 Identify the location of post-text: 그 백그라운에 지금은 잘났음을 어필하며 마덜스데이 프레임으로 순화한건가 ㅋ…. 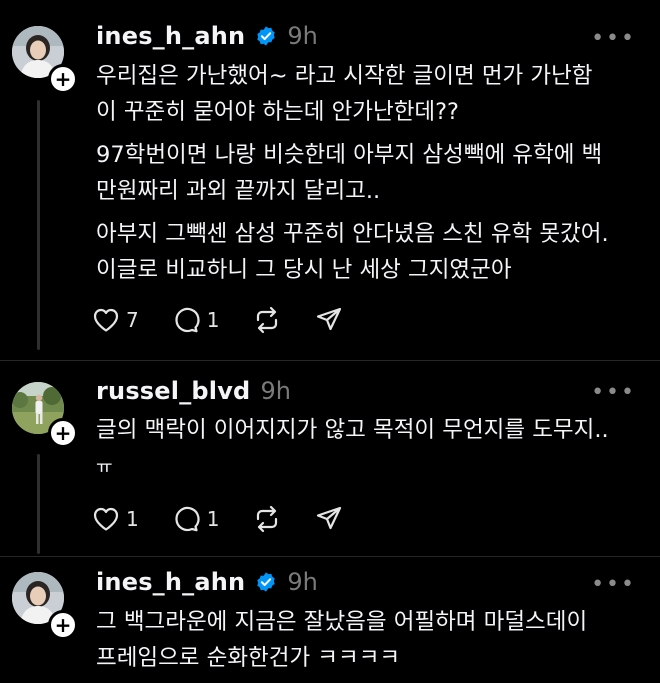
(368, 643).